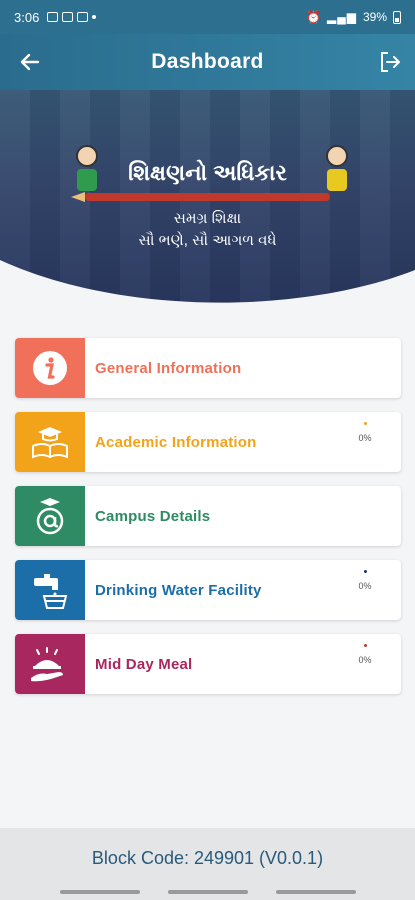 The width and height of the screenshot is (415, 900). Describe the element at coordinates (153, 516) in the screenshot. I see `menu-item-label: Campus Details` at that location.